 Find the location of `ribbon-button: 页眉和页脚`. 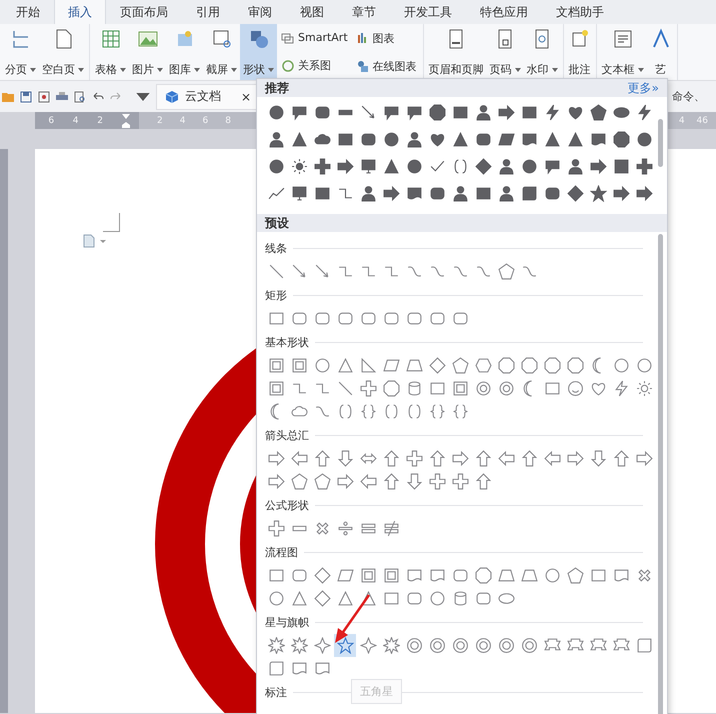

ribbon-button: 页眉和页脚 is located at coordinates (456, 52).